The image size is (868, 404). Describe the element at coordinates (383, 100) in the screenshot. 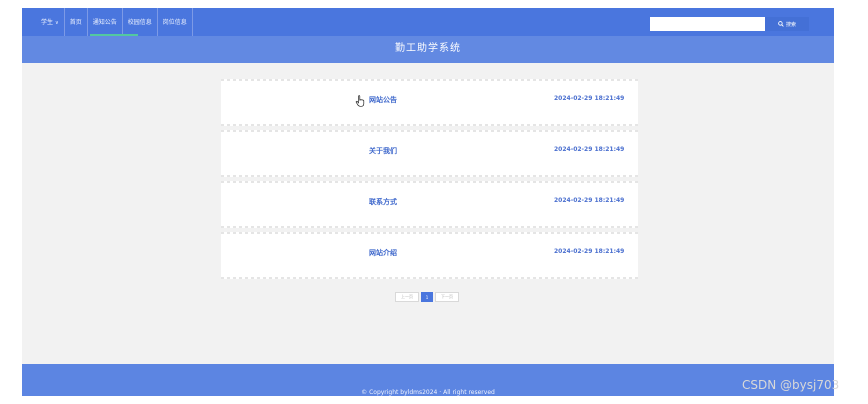

I see `notice-title: 网站公告` at that location.